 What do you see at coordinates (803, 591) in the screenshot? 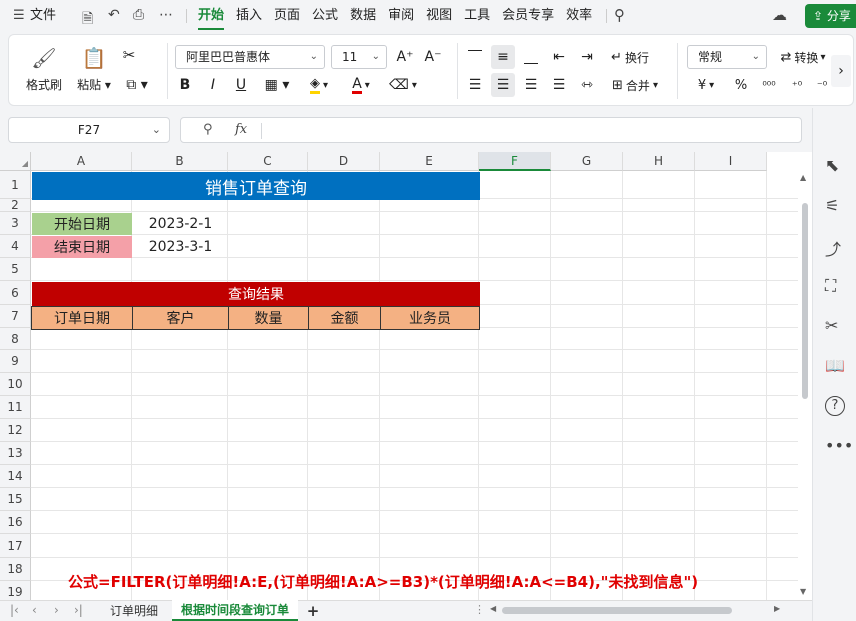
I see `scroll-down-icon: ▼` at bounding box center [803, 591].